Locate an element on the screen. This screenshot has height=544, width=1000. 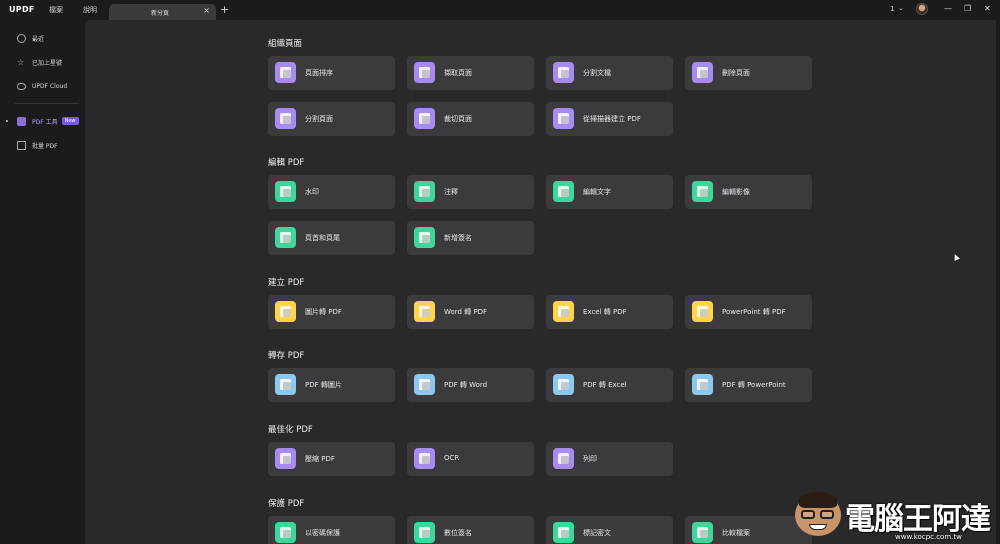
tool-card: 注釋 is located at coordinates (470, 192).